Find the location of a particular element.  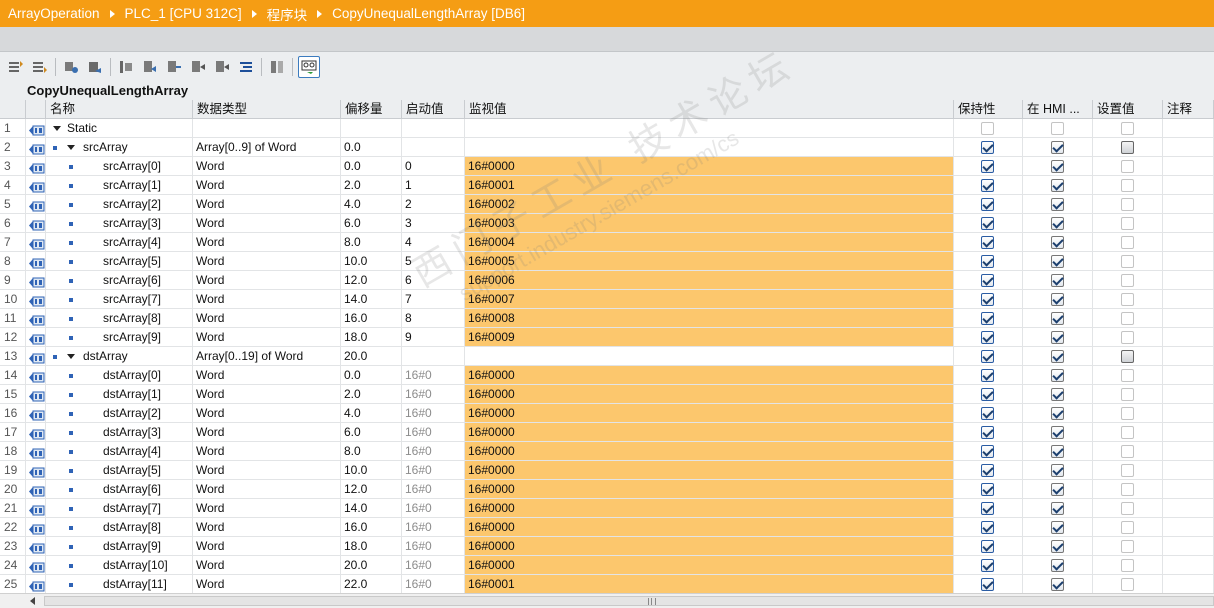

header-retain: 保持性 is located at coordinates (988, 109).